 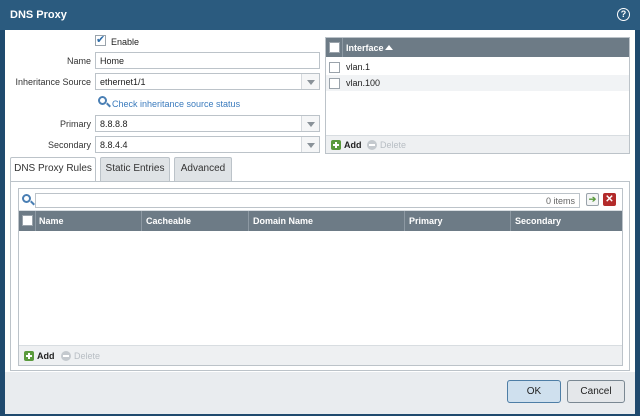 I want to click on rules-toolbar: Add Delete, so click(x=320, y=355).